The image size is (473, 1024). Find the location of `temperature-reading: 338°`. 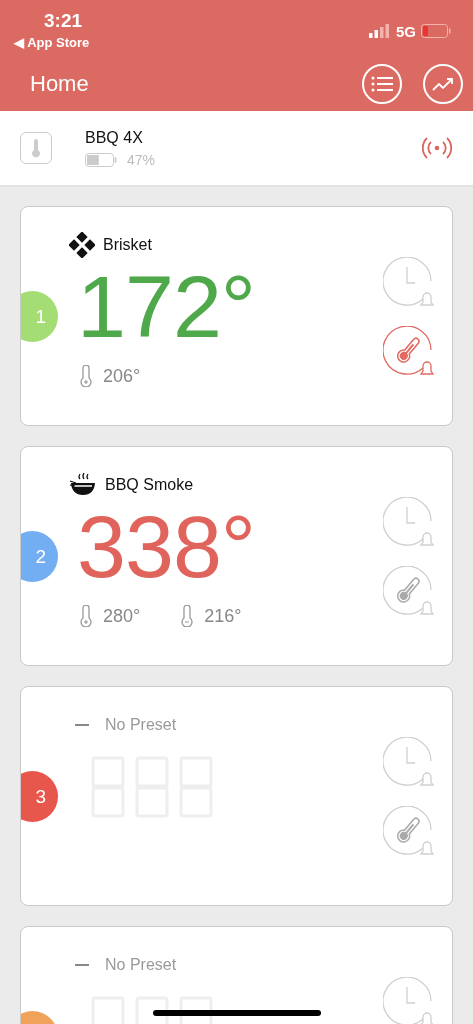

temperature-reading: 338° is located at coordinates (166, 547).